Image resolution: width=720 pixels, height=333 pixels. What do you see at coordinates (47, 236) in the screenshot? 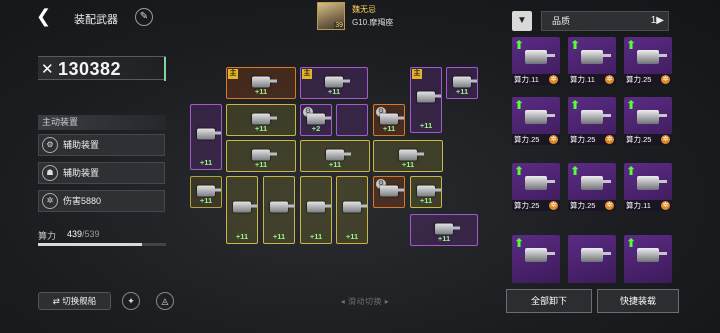
I see `hash-label: 算力` at bounding box center [47, 236].